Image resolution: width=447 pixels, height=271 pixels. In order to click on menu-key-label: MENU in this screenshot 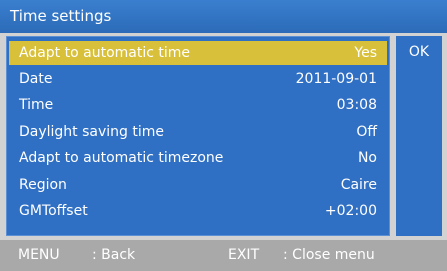, I will do `click(39, 255)`.